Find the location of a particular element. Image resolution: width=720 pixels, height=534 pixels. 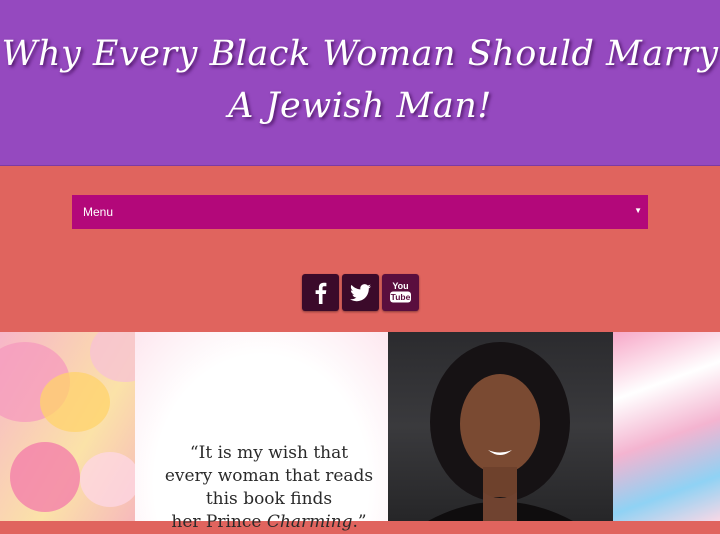

quote-line: every woman that reads is located at coordinates (269, 476).